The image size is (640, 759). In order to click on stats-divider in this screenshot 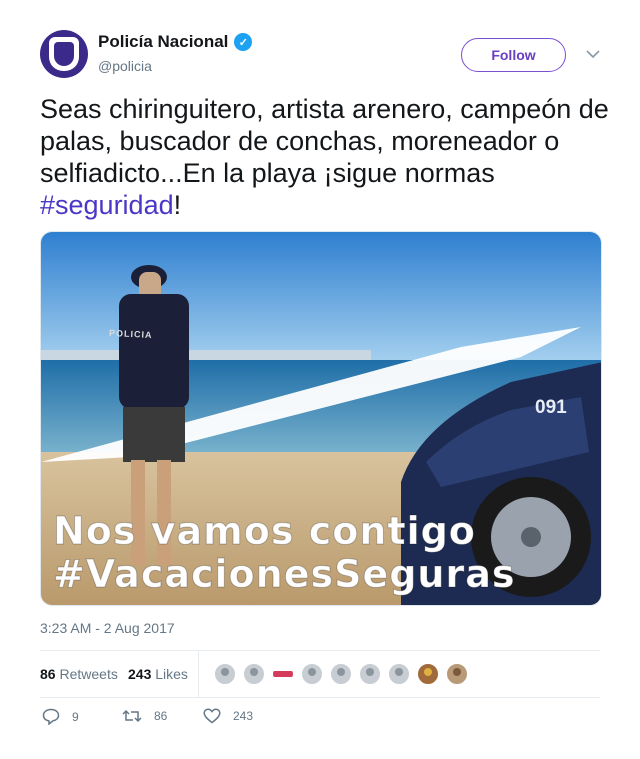, I will do `click(198, 673)`.